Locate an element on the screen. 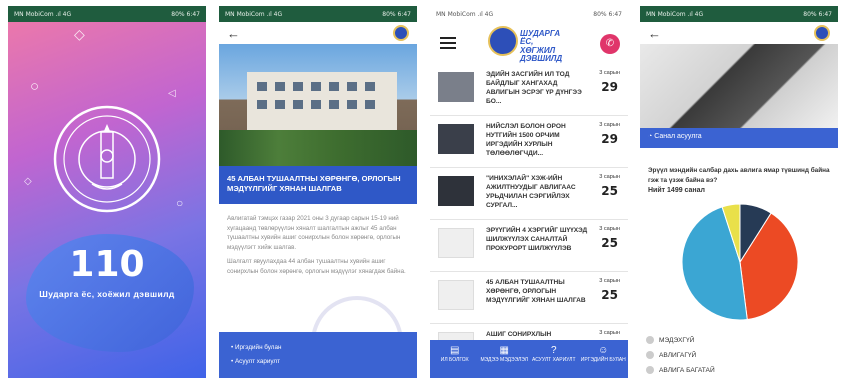  tab-faq: ? АСУУЛТ ХАРИУЛТ is located at coordinates (554, 359).